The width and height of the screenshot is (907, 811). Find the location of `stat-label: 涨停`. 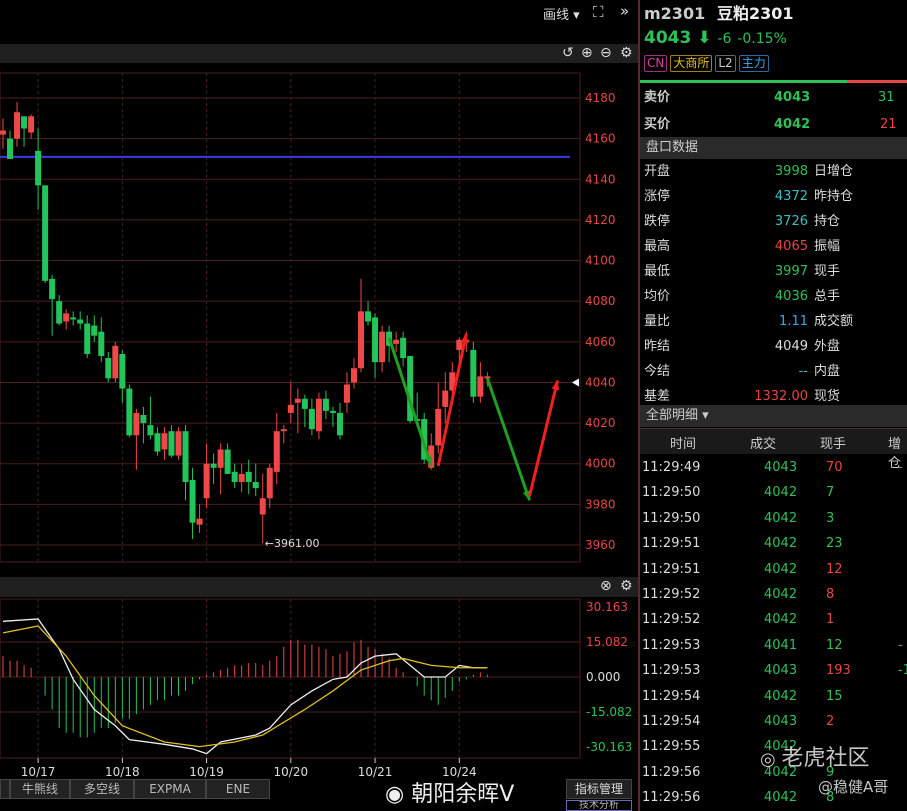

stat-label: 涨停 is located at coordinates (657, 196).